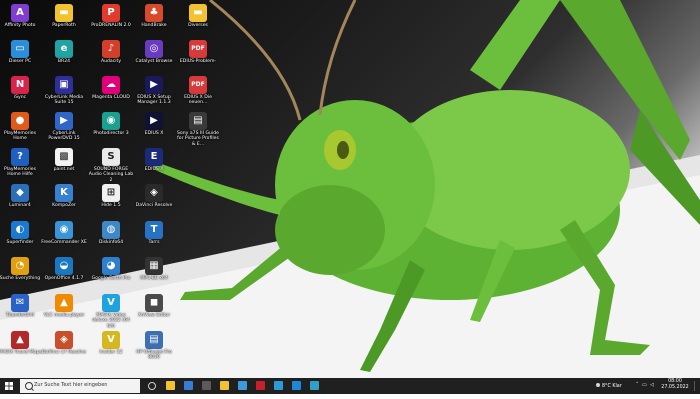 The height and width of the screenshot is (399, 700). Describe the element at coordinates (154, 355) in the screenshot. I see `desktop-icon-label: HP Officejet Pro 8610` at that location.